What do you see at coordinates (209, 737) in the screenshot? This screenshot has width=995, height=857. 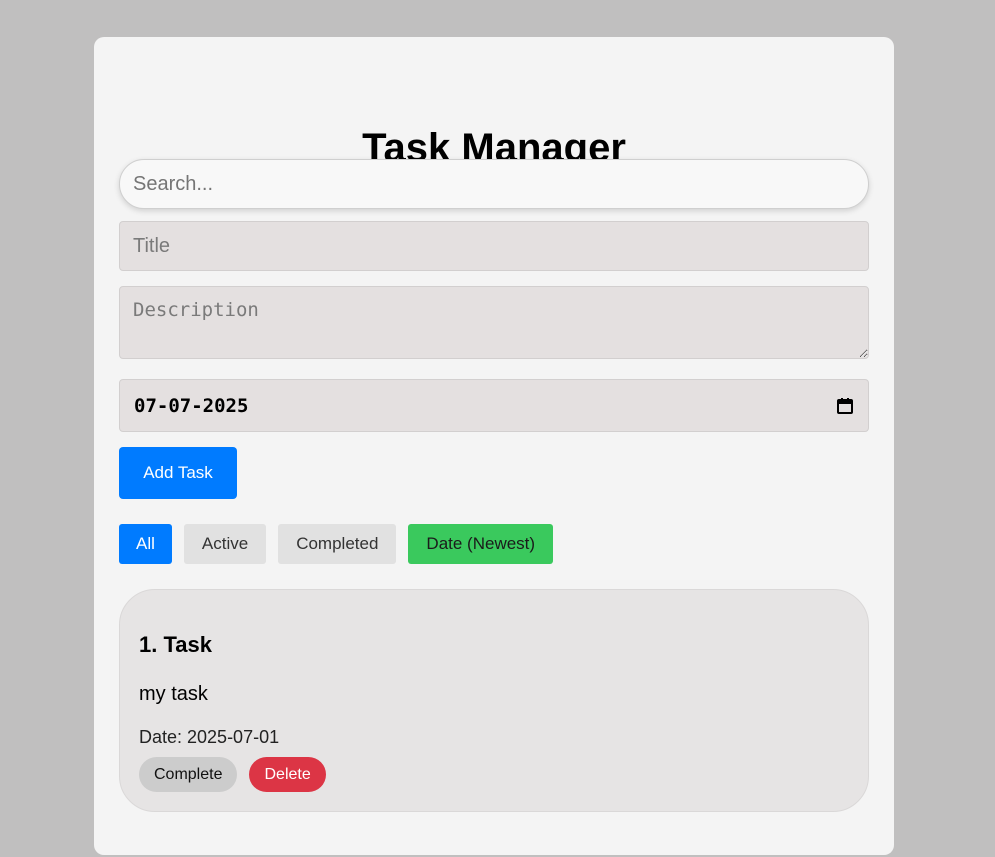 I see `task-date: Date: 2025-07-01` at bounding box center [209, 737].